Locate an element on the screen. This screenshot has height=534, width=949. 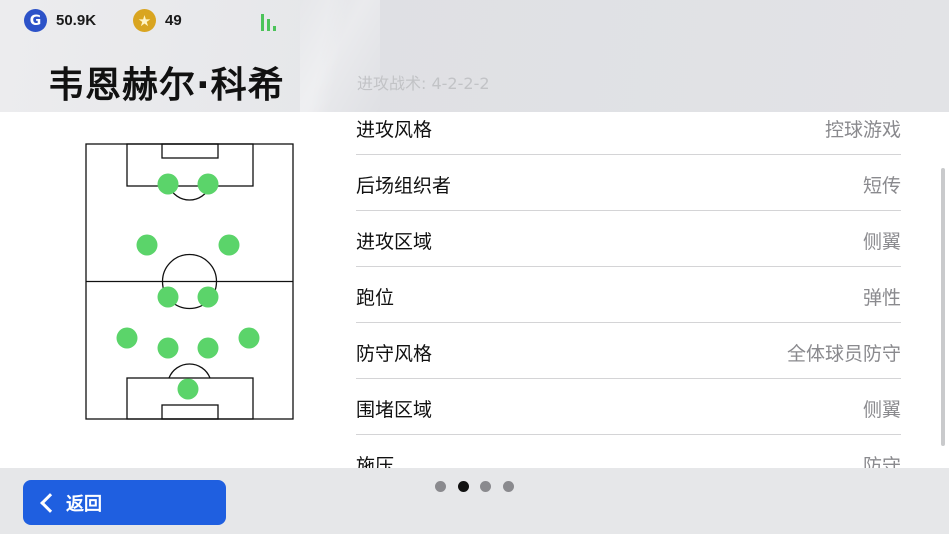
back-button-label: 返回 is located at coordinates (84, 504).